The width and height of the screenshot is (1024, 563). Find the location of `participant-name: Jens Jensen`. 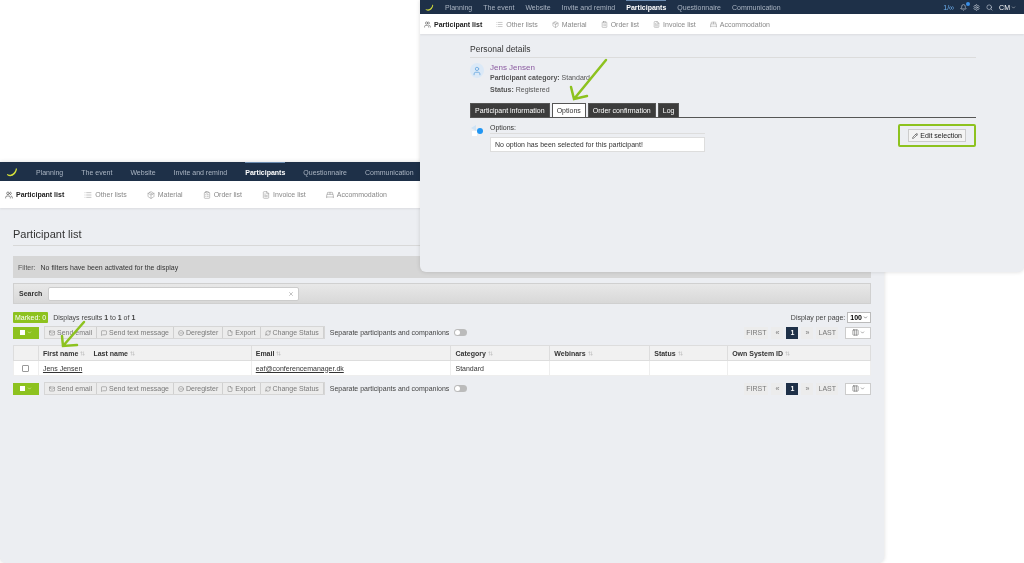

participant-name: Jens Jensen is located at coordinates (513, 67).